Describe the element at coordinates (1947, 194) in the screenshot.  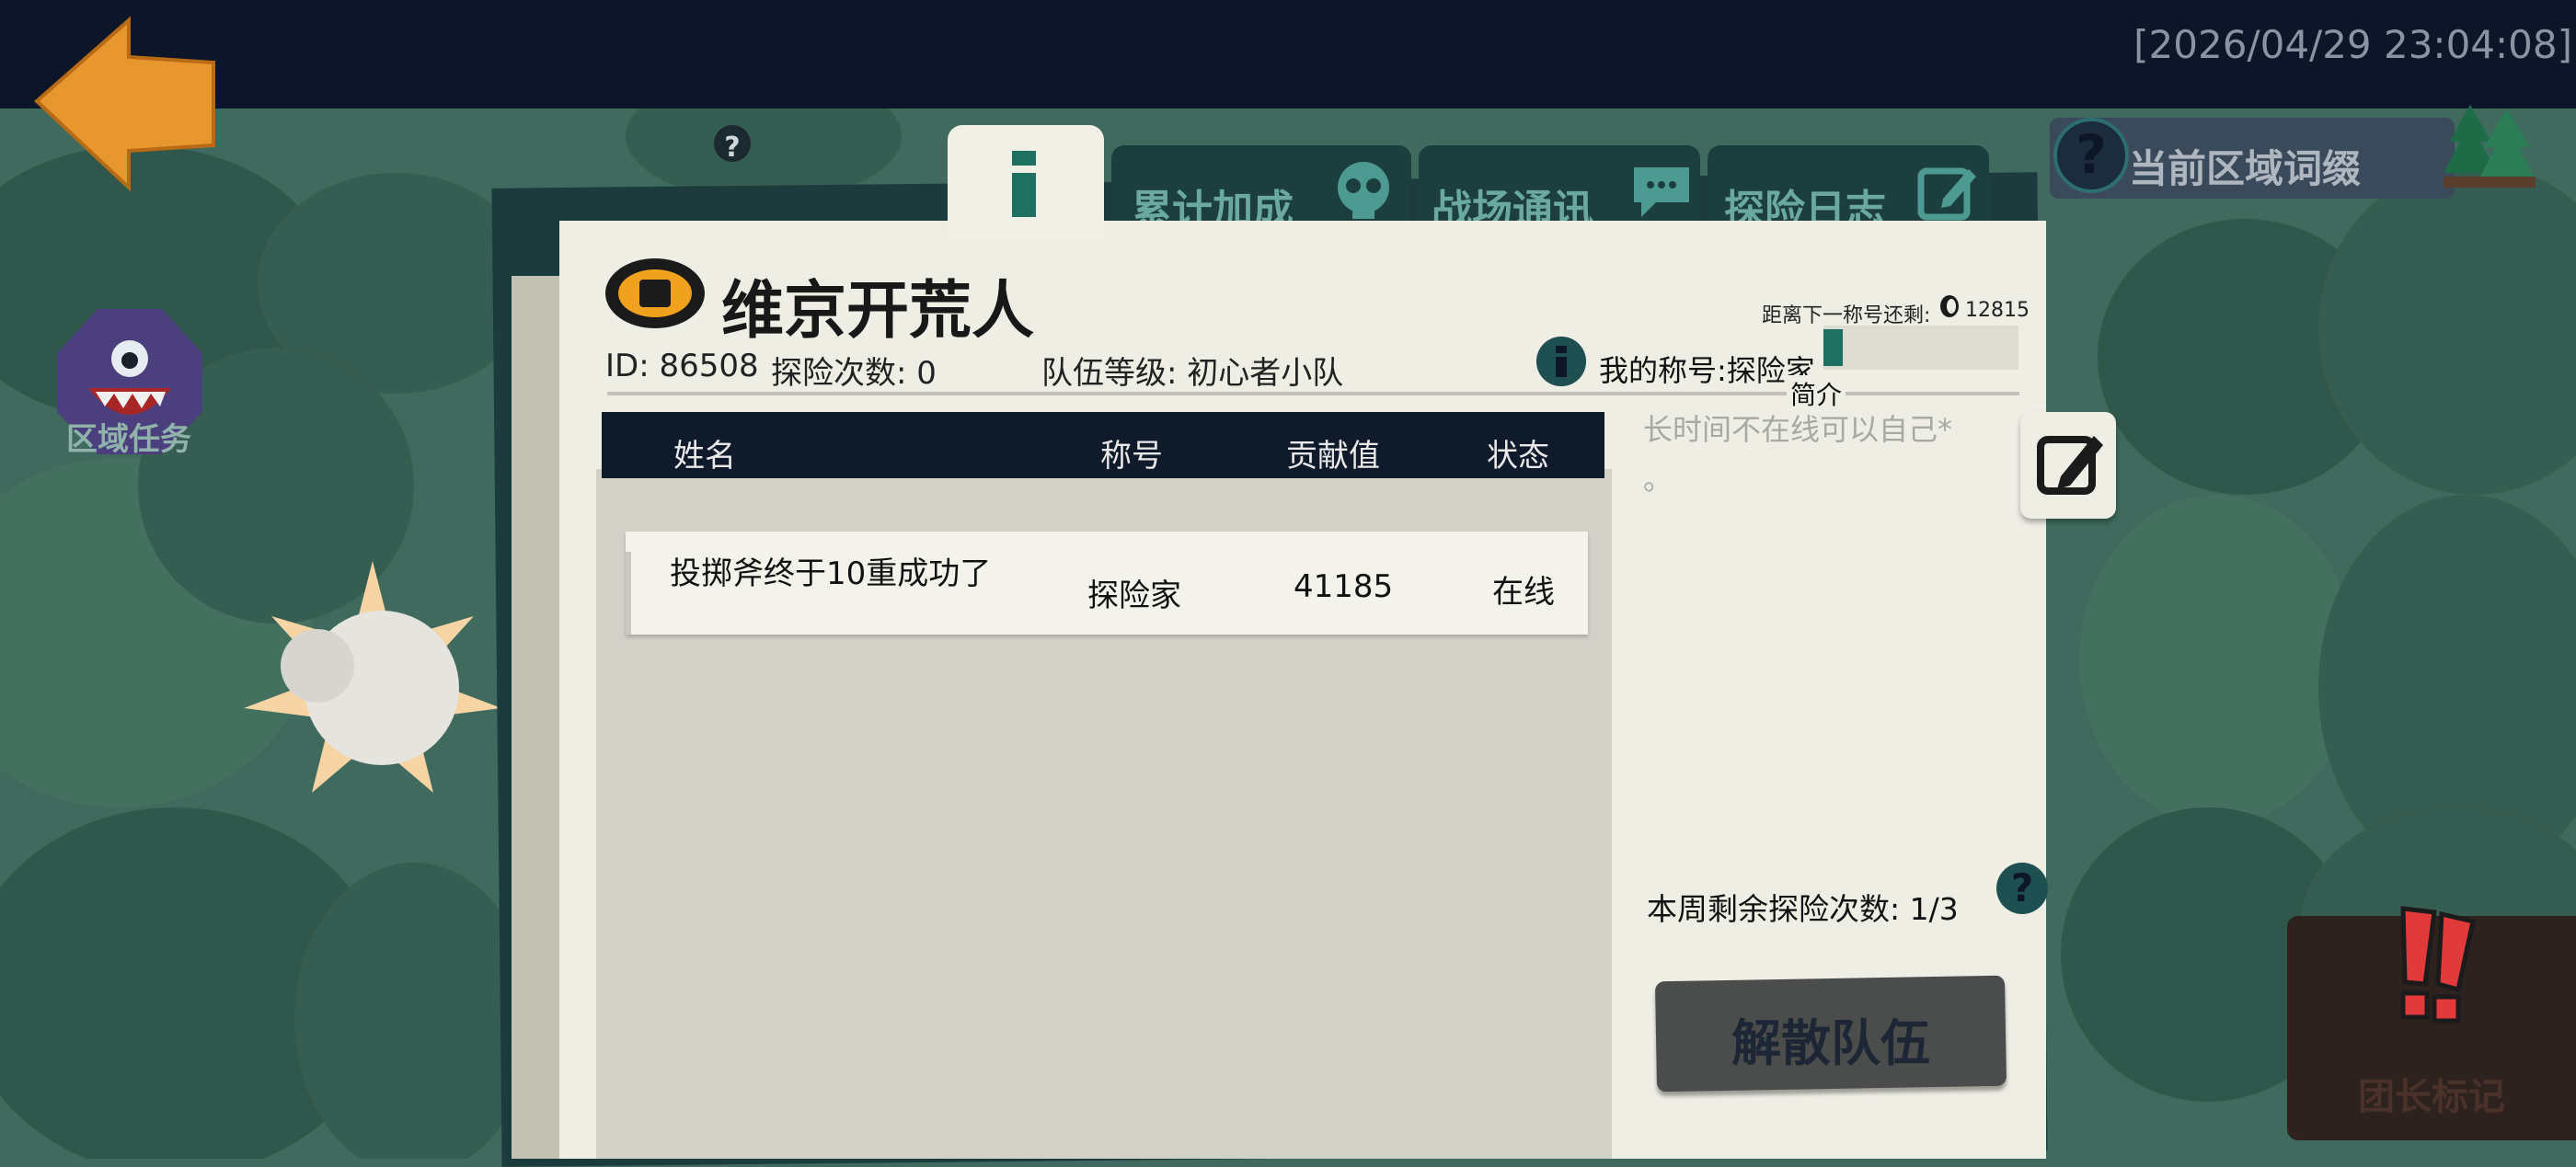
I see `pencil-note-icon` at that location.